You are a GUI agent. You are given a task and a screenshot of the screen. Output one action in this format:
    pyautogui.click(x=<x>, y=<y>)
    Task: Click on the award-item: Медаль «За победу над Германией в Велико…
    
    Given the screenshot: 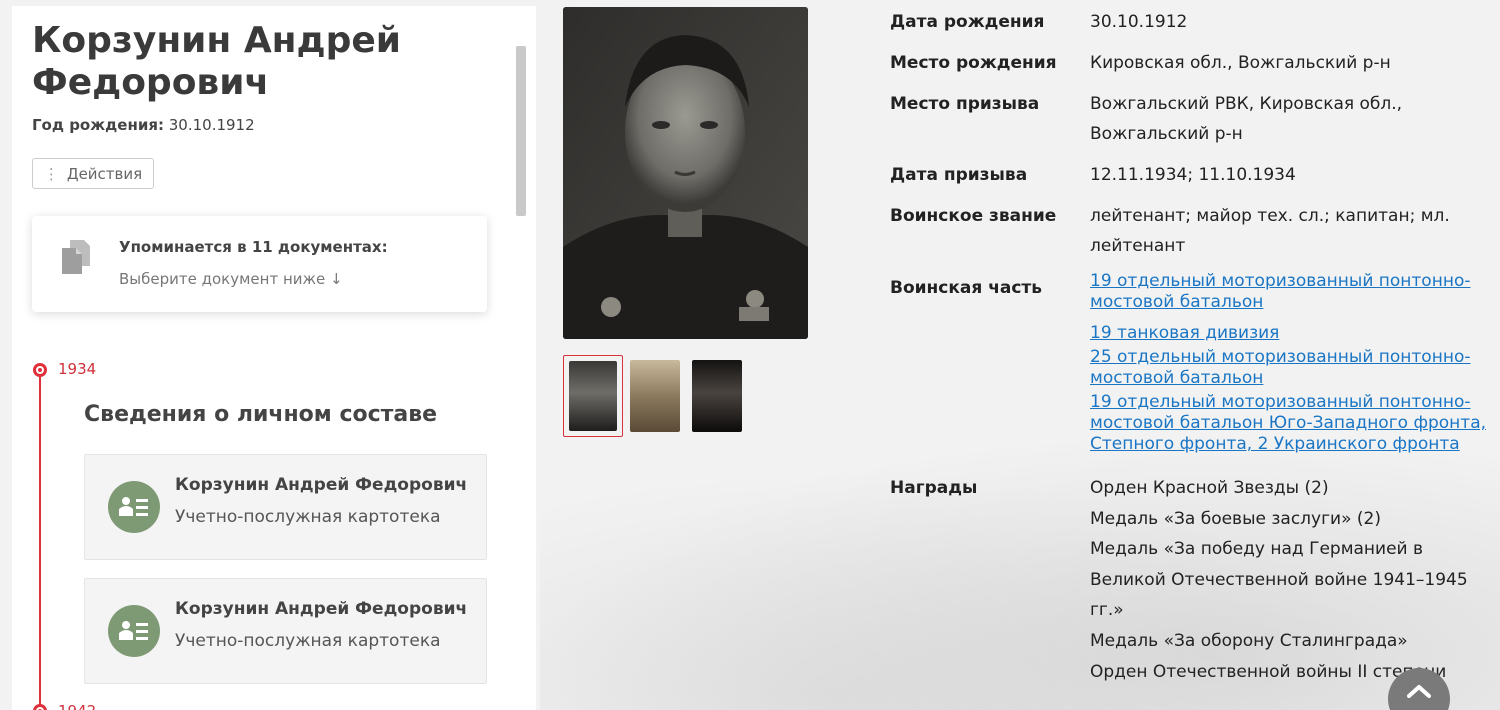 What is the action you would take?
    pyautogui.click(x=1279, y=580)
    